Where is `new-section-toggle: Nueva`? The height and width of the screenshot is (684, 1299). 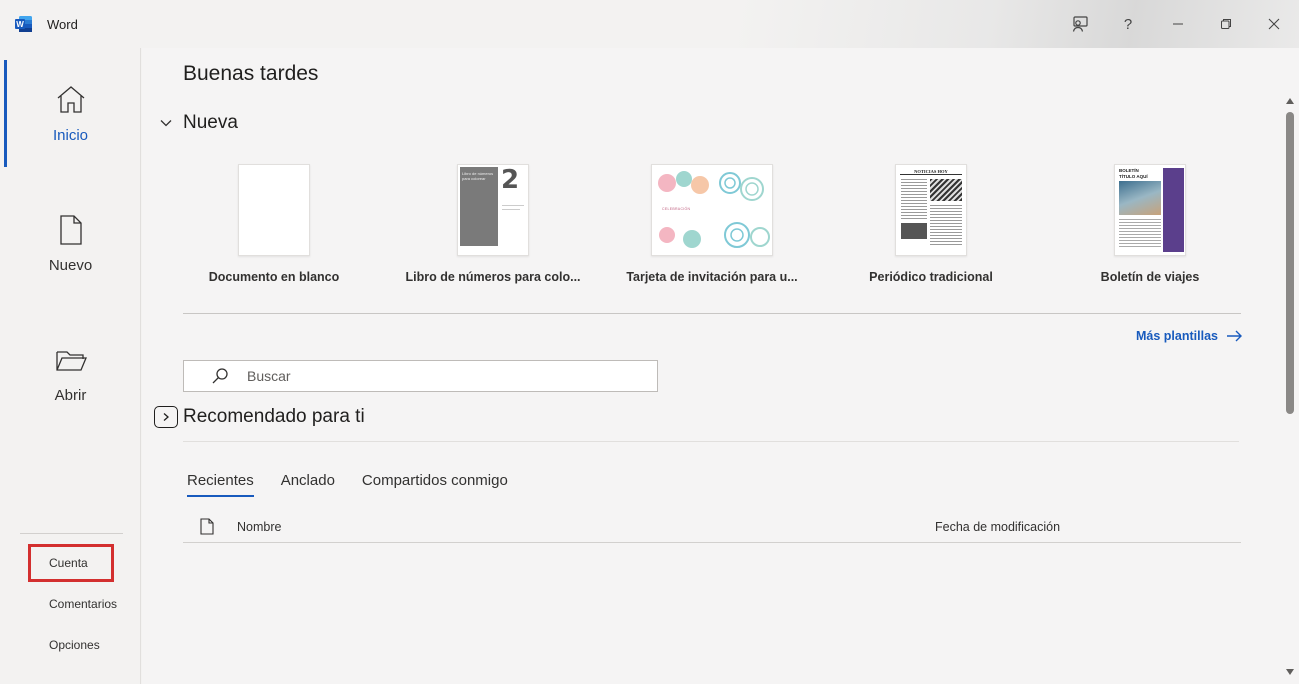
new-section-toggle: Nueva is located at coordinates (198, 123).